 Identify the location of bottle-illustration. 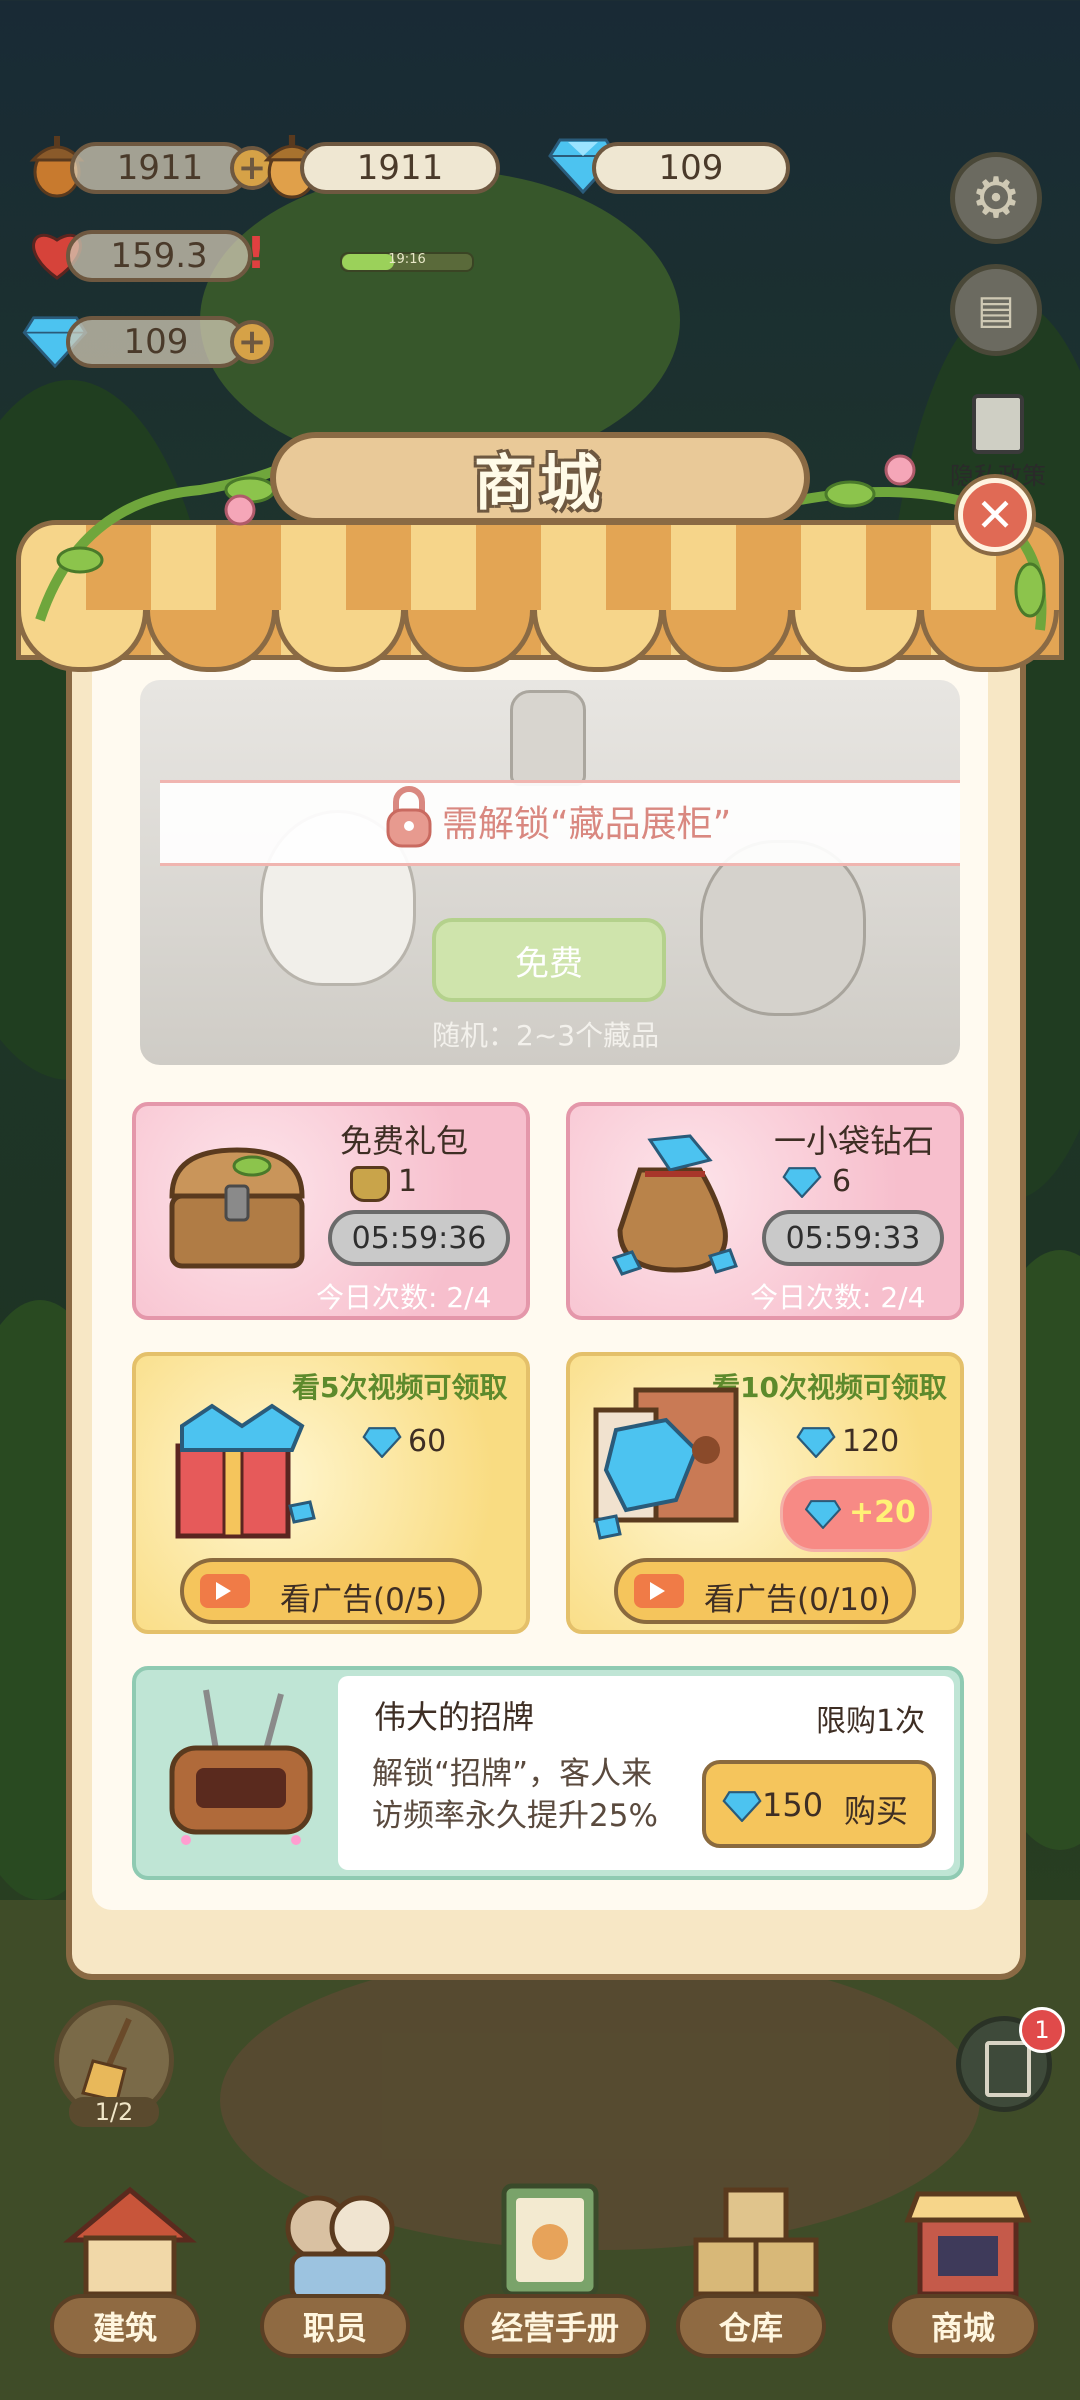
(548, 738).